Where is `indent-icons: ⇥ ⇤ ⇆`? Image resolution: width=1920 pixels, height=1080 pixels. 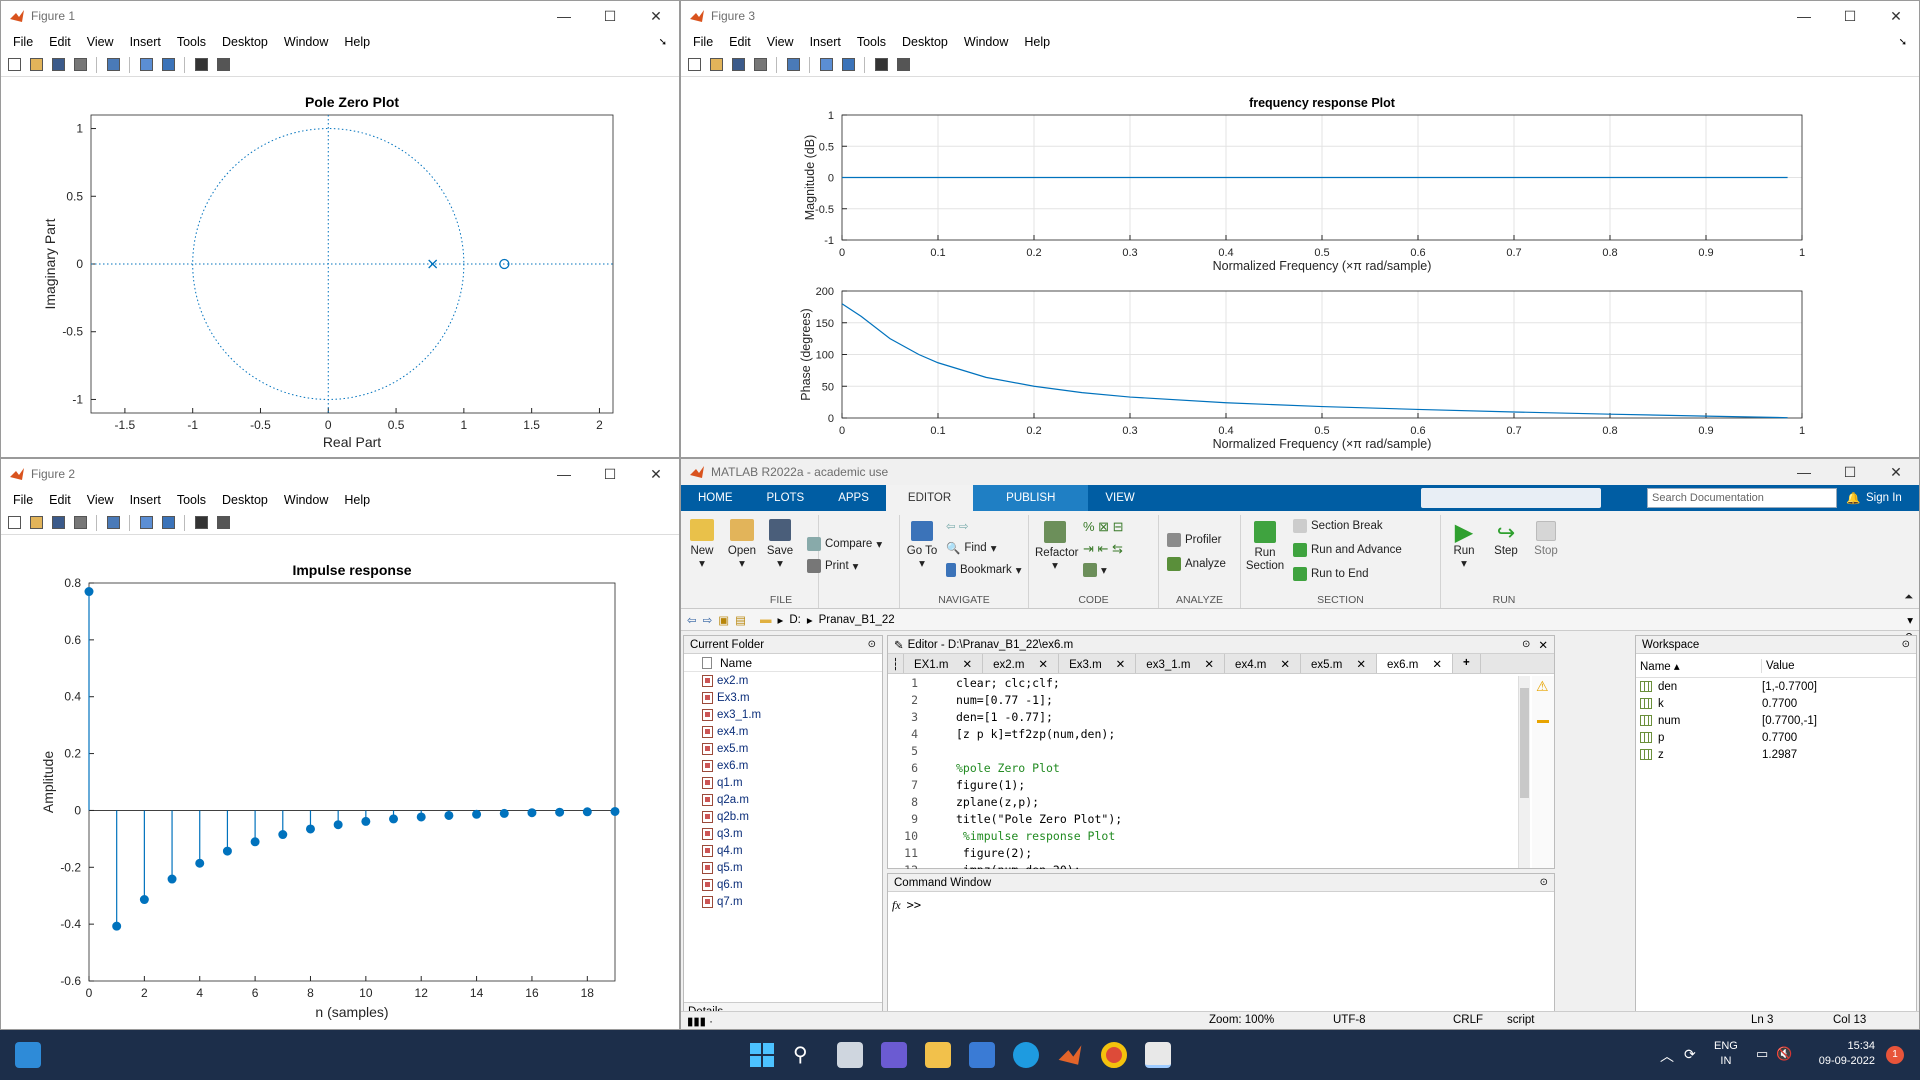
indent-icons: ⇥ ⇤ ⇆ is located at coordinates (1103, 549).